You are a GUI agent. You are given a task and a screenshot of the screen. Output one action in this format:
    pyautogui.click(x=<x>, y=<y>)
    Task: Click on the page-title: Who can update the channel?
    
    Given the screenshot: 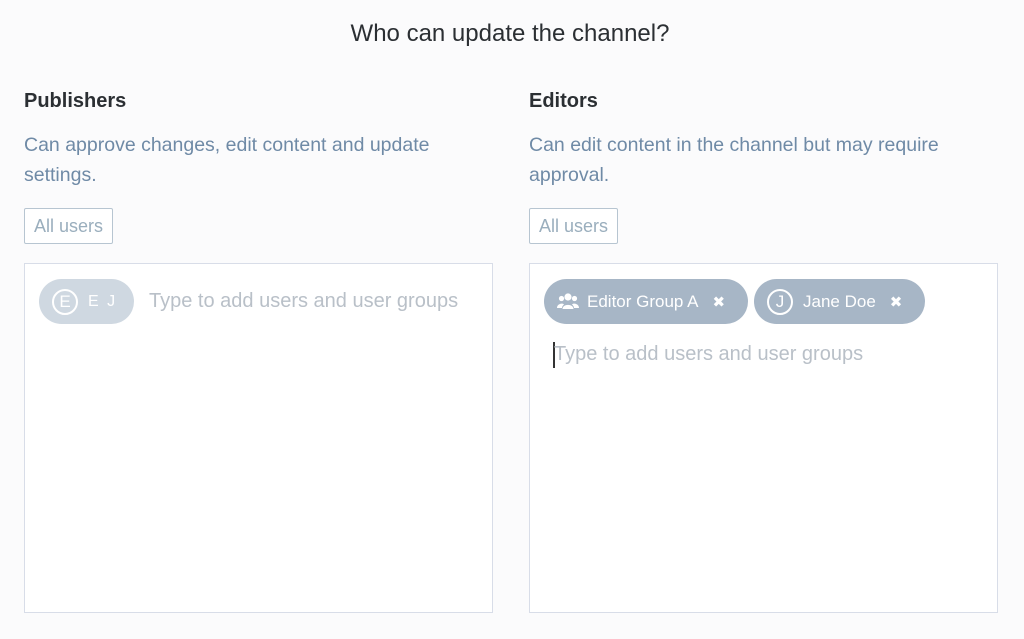 What is the action you would take?
    pyautogui.click(x=510, y=33)
    